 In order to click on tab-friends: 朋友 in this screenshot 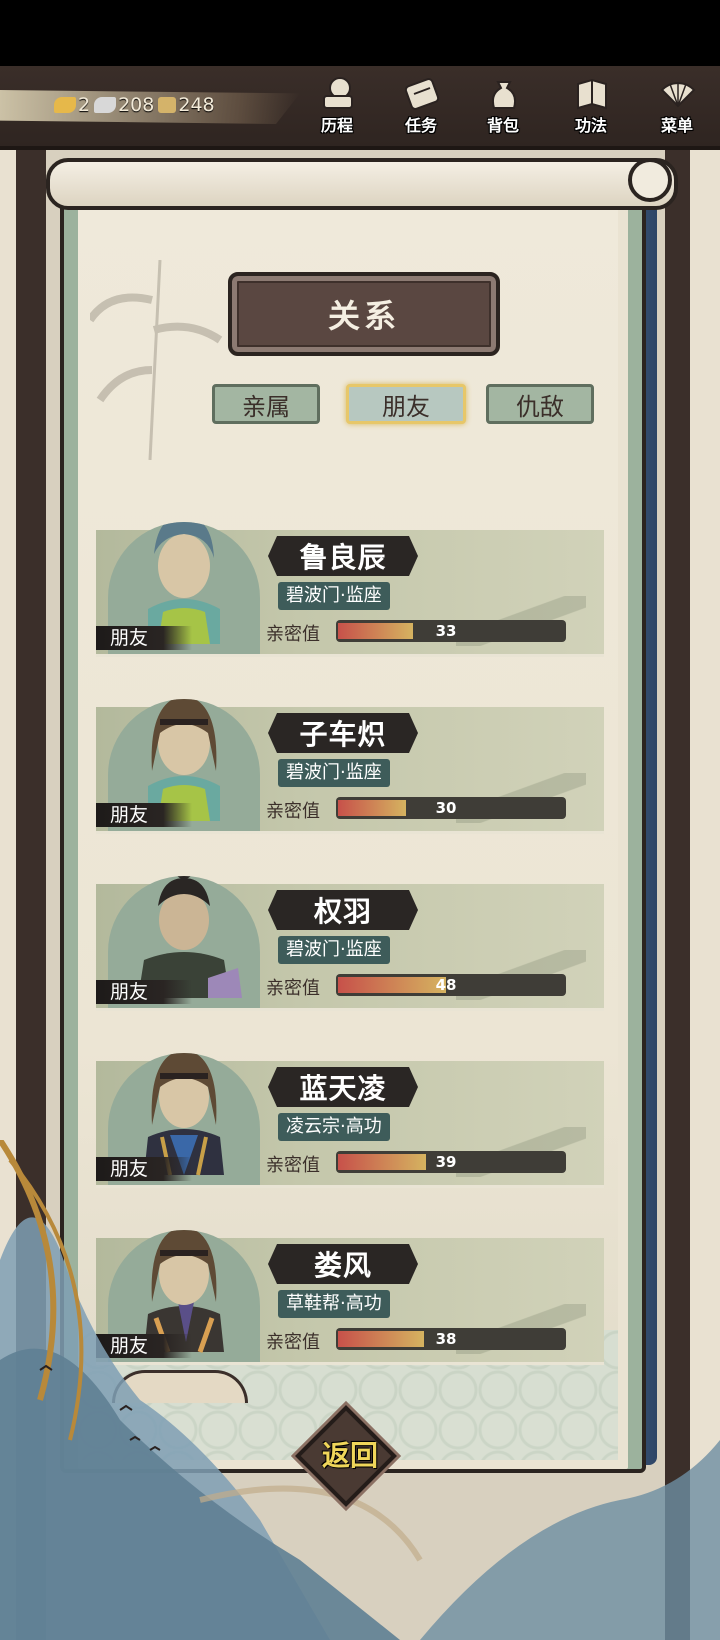, I will do `click(406, 404)`.